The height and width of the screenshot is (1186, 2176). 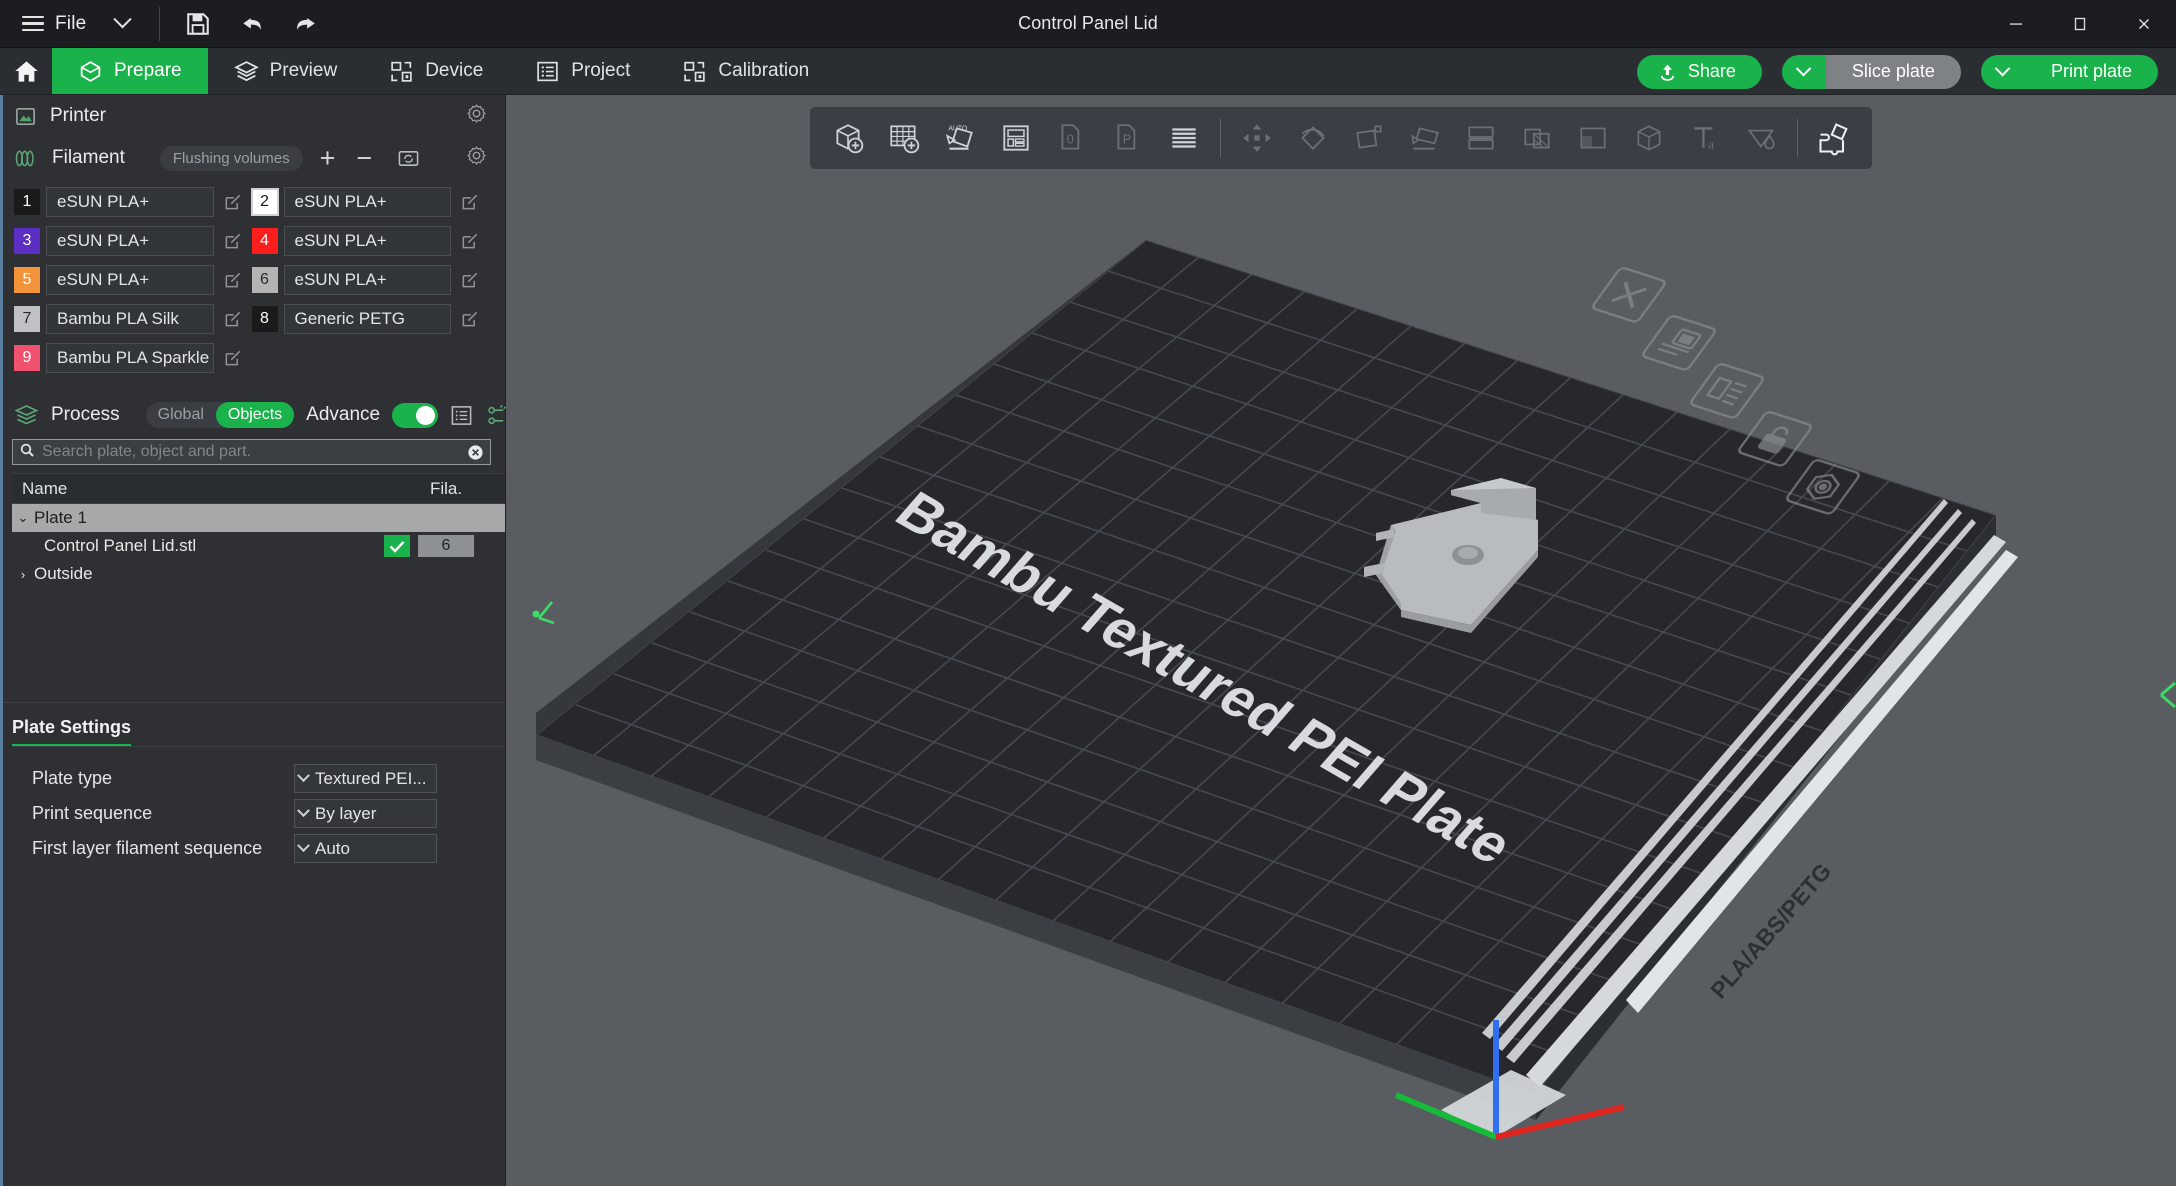 What do you see at coordinates (55, 23) in the screenshot?
I see `file-menu-button: File` at bounding box center [55, 23].